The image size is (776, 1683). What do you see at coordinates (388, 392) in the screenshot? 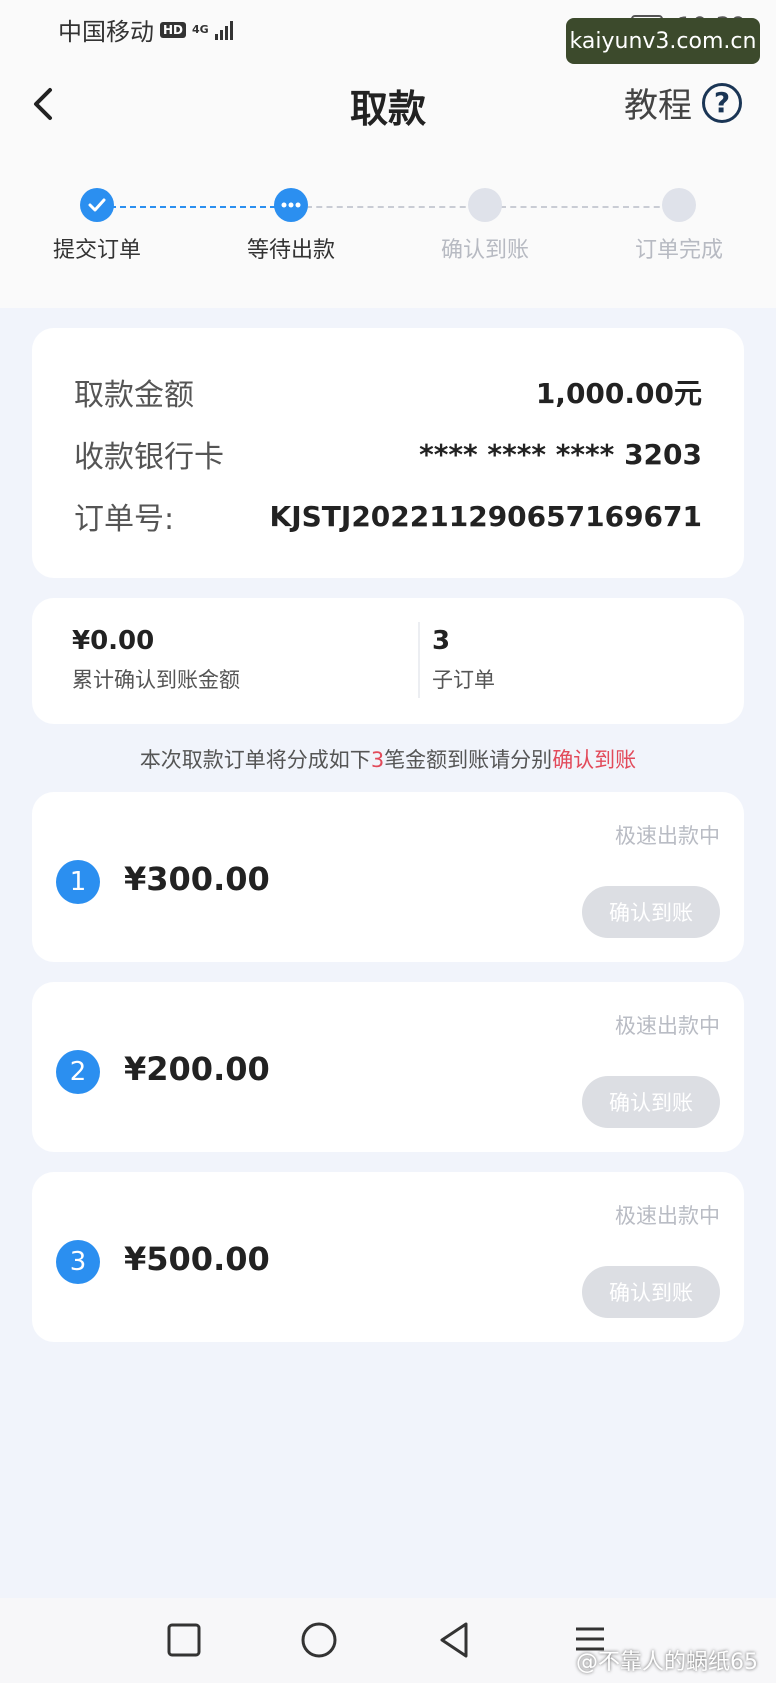
I see `amount-row: 取款金额 1,000.00元` at bounding box center [388, 392].